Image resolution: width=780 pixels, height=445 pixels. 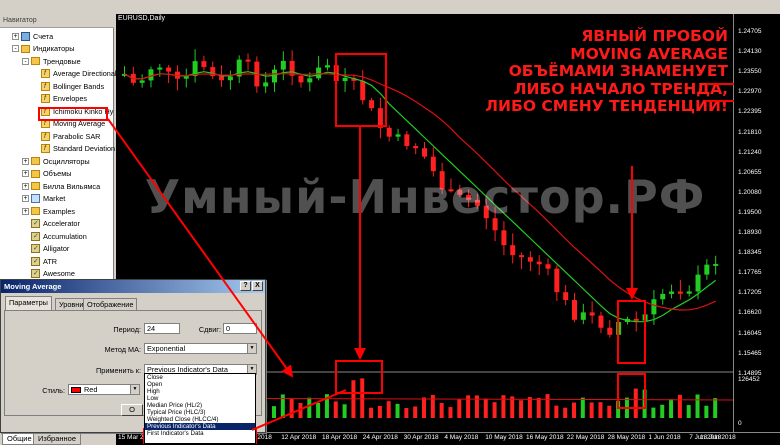 What do you see at coordinates (45, 248) in the screenshot?
I see `tree-item: Alligator` at bounding box center [45, 248].